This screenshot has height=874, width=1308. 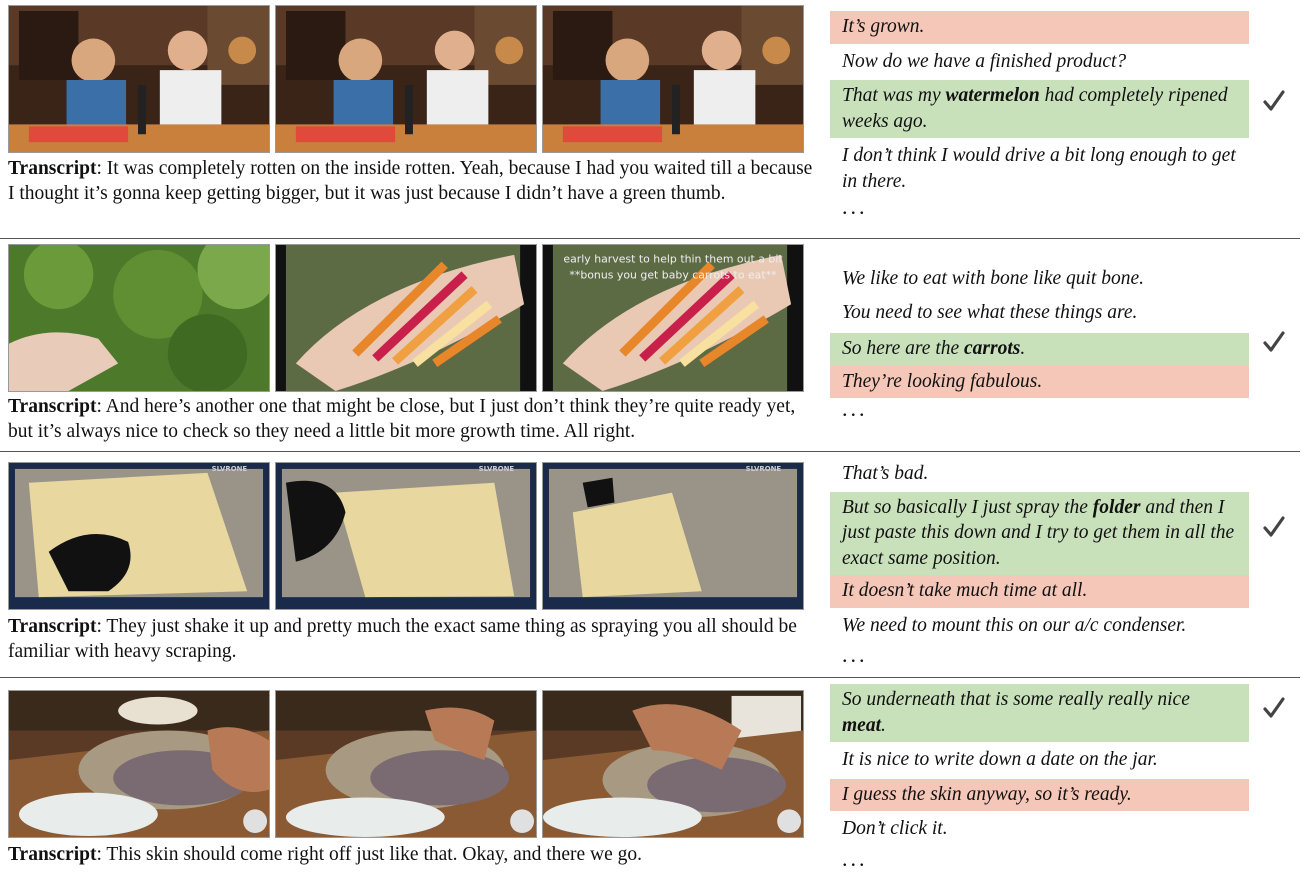 I want to click on caption-distractor: They’re looking fabulous., so click(x=1039, y=381).